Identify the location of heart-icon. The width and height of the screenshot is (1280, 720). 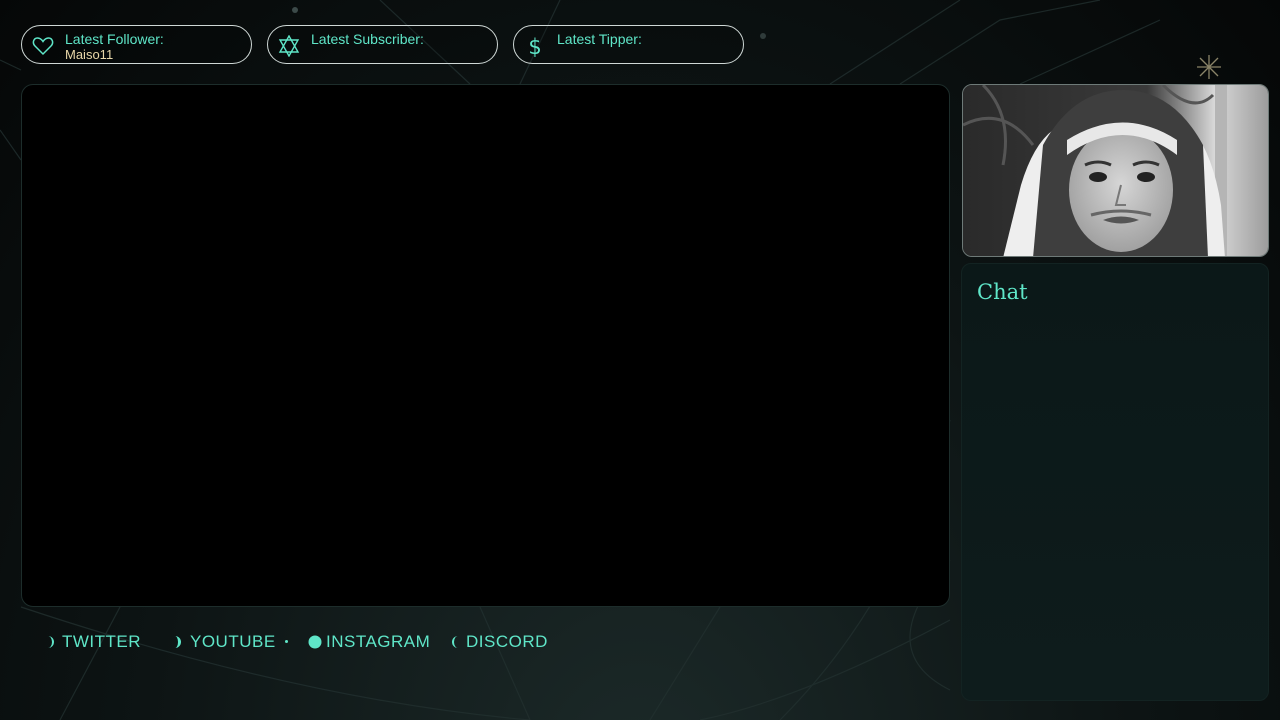
(43, 46).